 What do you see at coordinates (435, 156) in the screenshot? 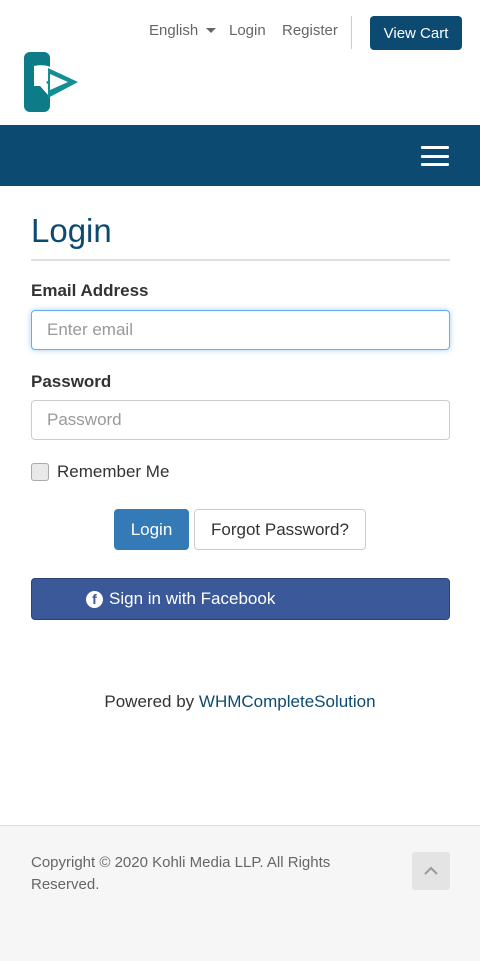
I see `hamburger-icon` at bounding box center [435, 156].